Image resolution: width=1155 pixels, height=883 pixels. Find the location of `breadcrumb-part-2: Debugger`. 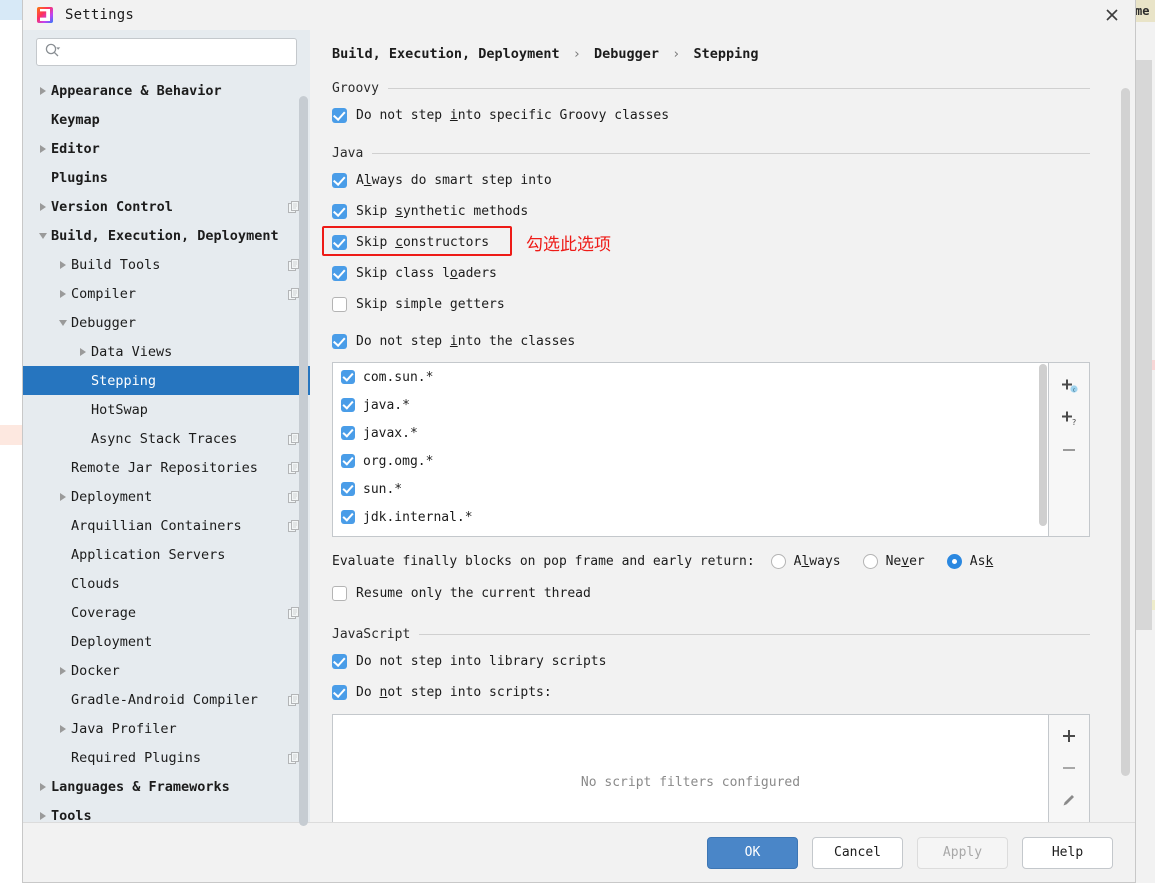

breadcrumb-part-2: Debugger is located at coordinates (626, 54).